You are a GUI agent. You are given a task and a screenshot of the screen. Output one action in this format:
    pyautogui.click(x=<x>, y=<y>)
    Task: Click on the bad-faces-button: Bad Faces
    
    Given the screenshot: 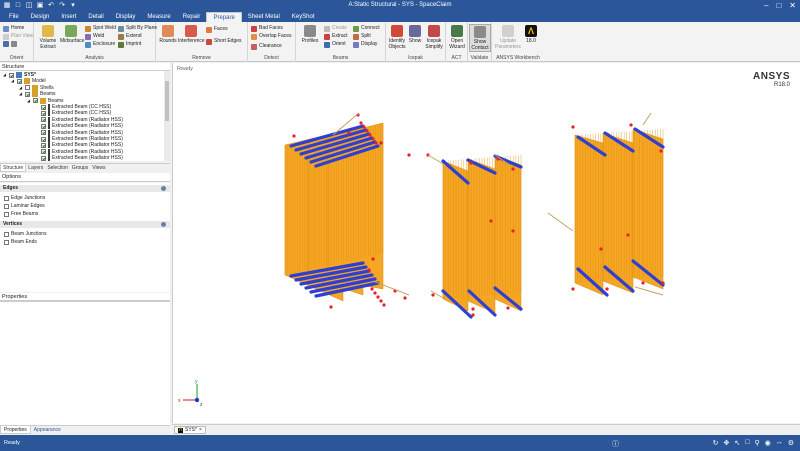 What is the action you would take?
    pyautogui.click(x=267, y=28)
    